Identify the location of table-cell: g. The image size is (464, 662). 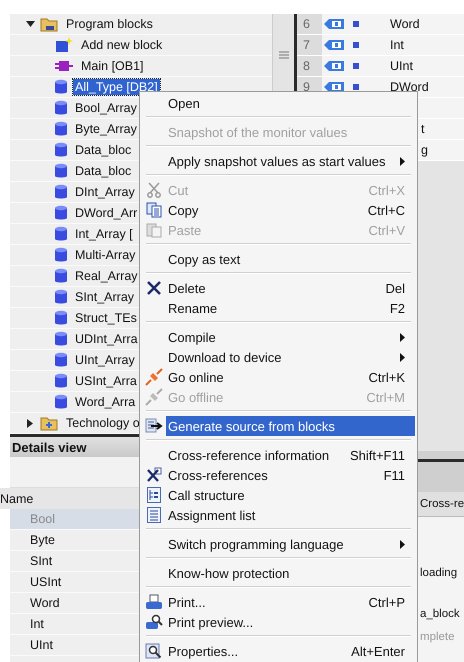
(424, 150).